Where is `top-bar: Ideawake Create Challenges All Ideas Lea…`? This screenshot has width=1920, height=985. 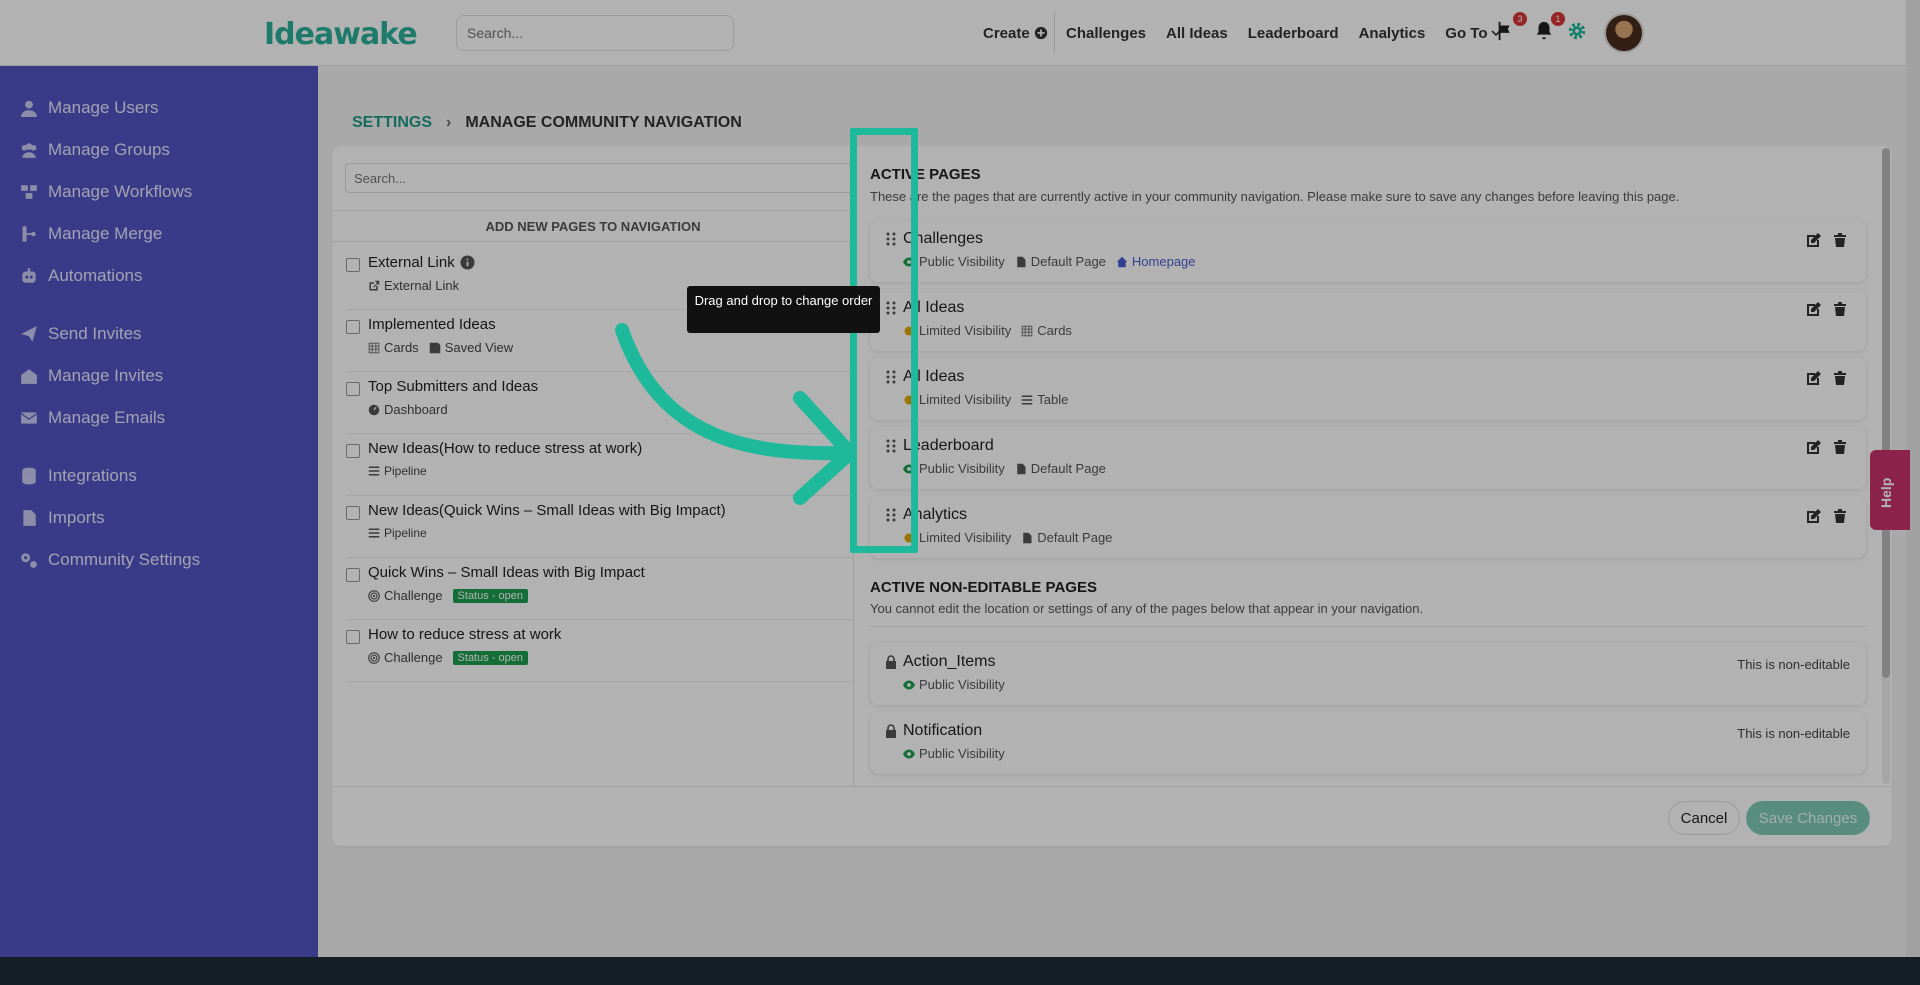 top-bar: Ideawake Create Challenges All Ideas Lea… is located at coordinates (960, 33).